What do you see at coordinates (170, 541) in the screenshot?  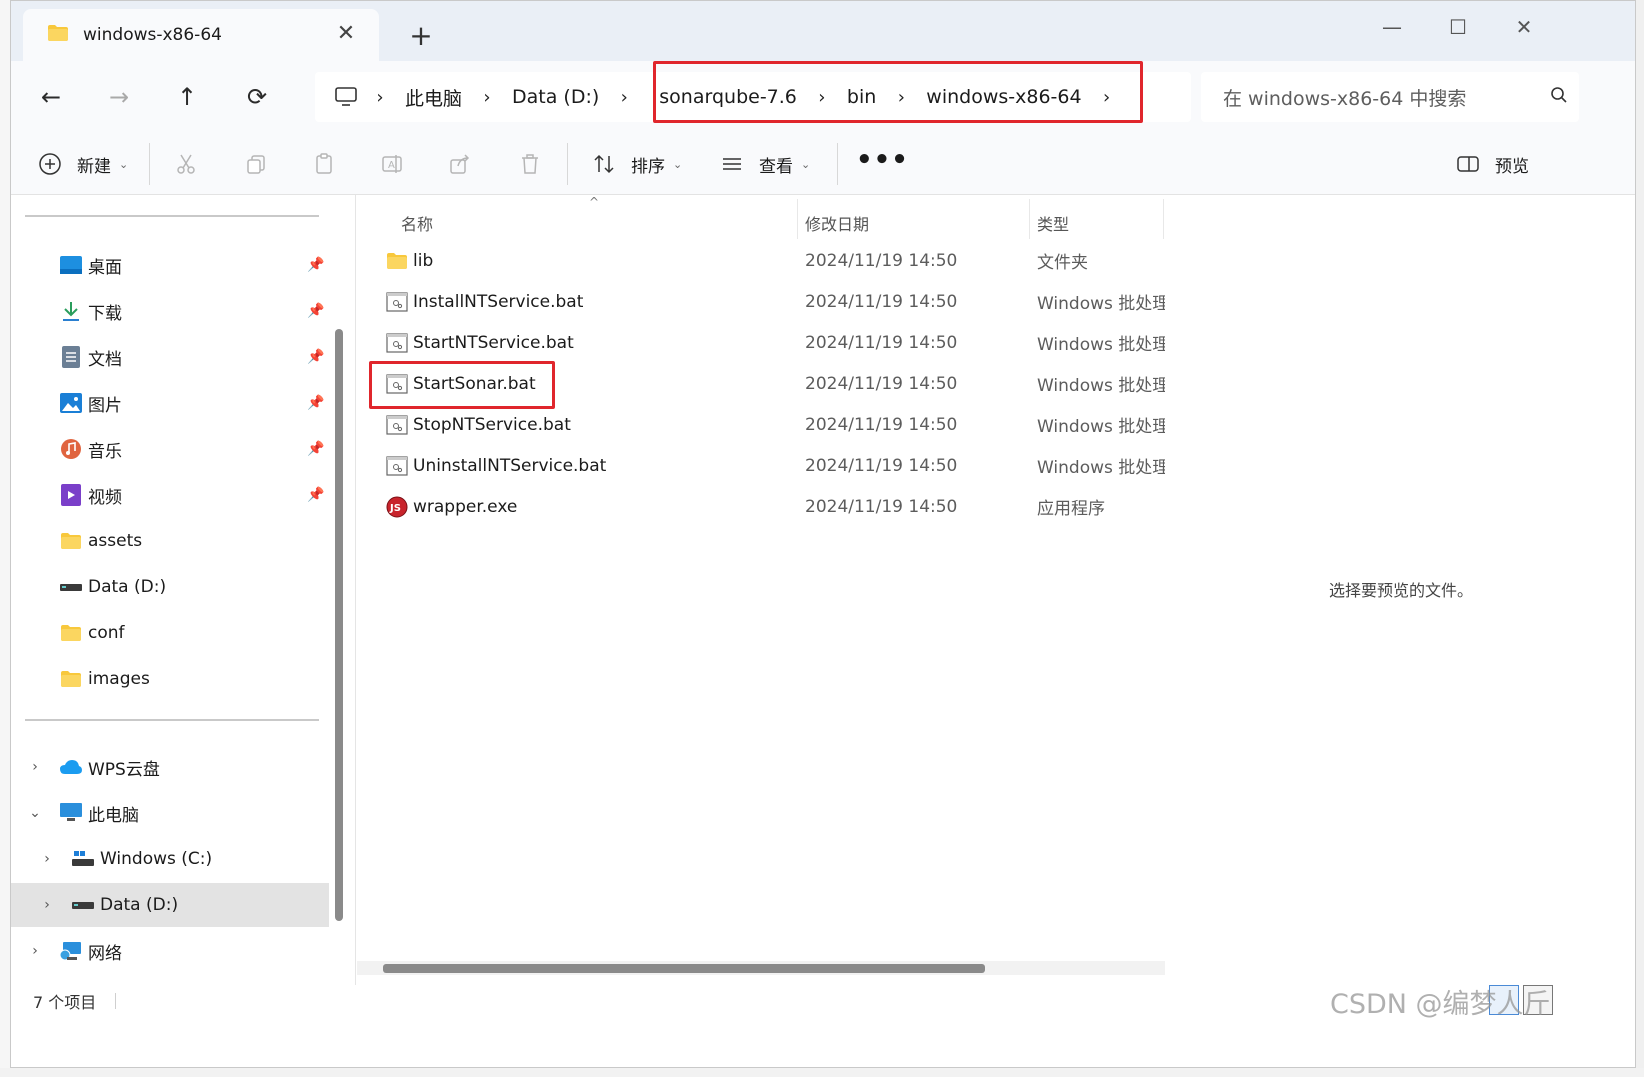 I see `sidebar-item-assets: assets` at bounding box center [170, 541].